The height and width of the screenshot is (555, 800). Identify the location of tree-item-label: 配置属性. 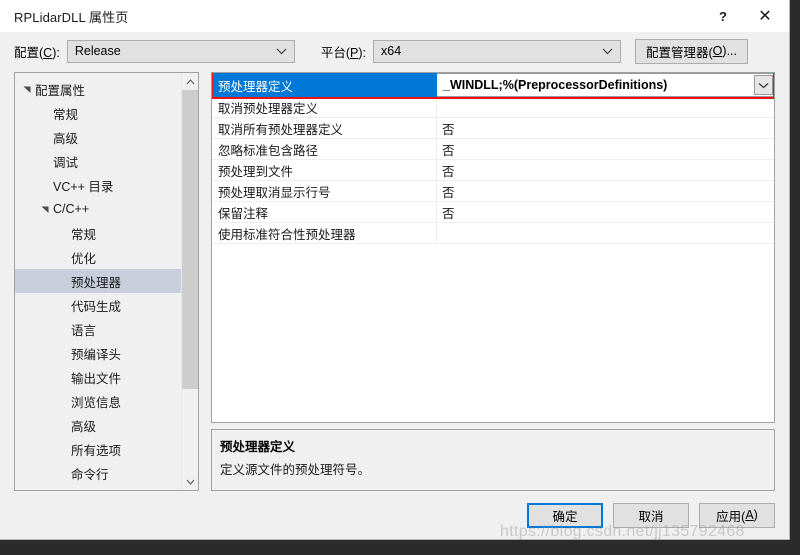
(60, 90).